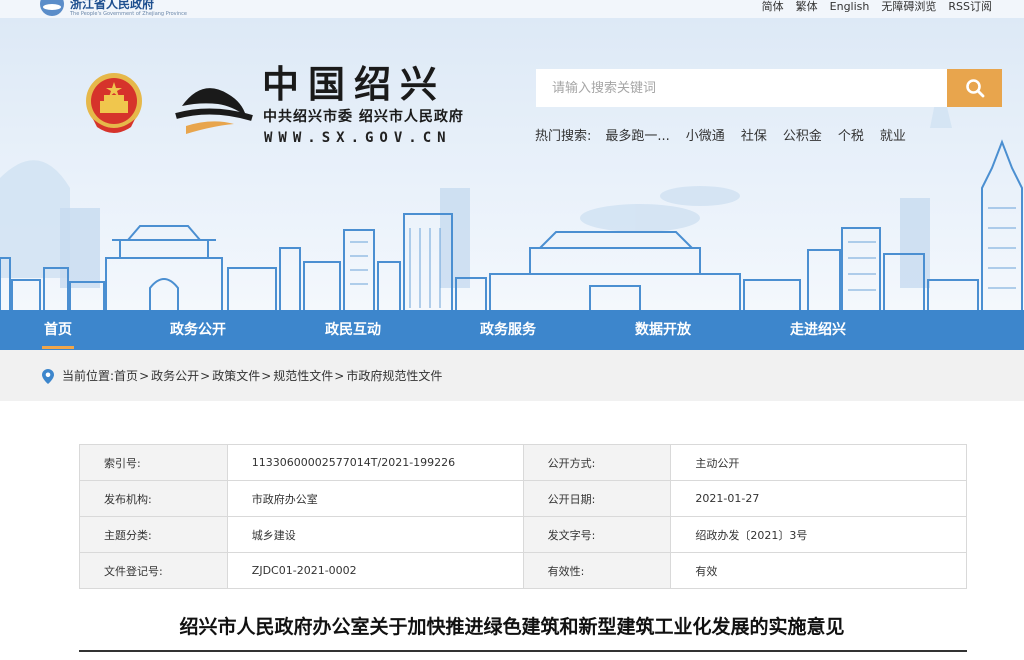 The height and width of the screenshot is (660, 1024). What do you see at coordinates (754, 137) in the screenshot?
I see `hot-term: 社保` at bounding box center [754, 137].